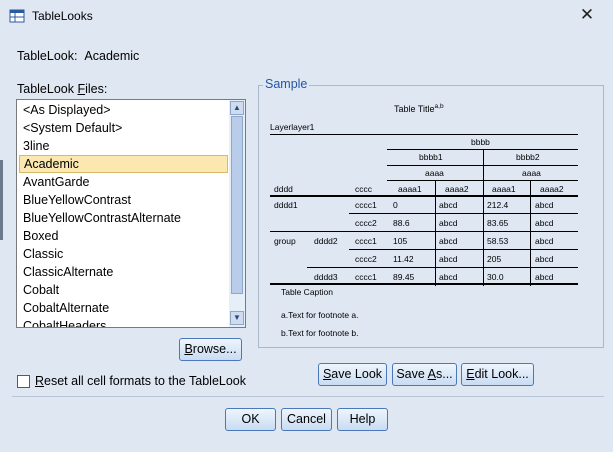 The image size is (613, 452). What do you see at coordinates (123, 254) in the screenshot?
I see `list-item: Classic` at bounding box center [123, 254].